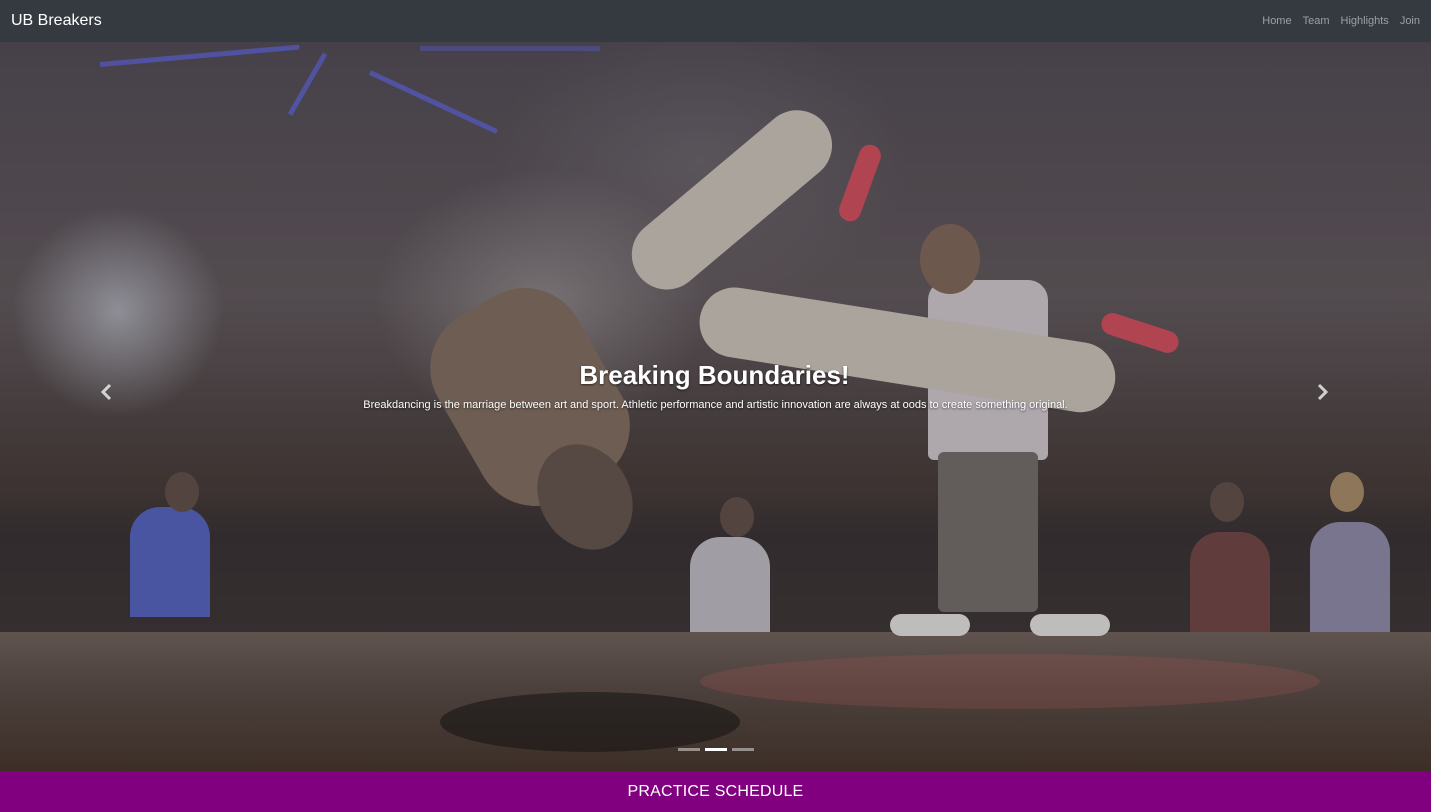 This screenshot has height=812, width=1431. What do you see at coordinates (1410, 21) in the screenshot?
I see `nav-link-join: Join` at bounding box center [1410, 21].